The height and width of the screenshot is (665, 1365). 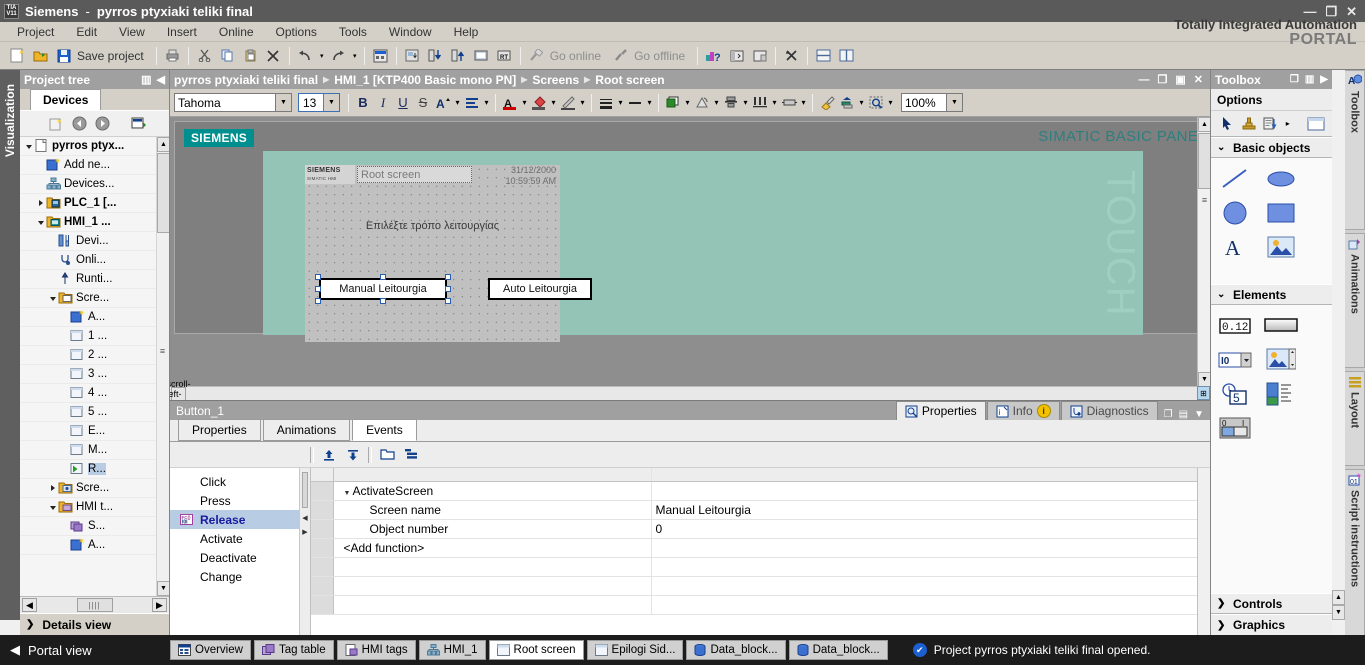 What do you see at coordinates (353, 32) in the screenshot?
I see `menu-item-tools: Tools` at bounding box center [353, 32].